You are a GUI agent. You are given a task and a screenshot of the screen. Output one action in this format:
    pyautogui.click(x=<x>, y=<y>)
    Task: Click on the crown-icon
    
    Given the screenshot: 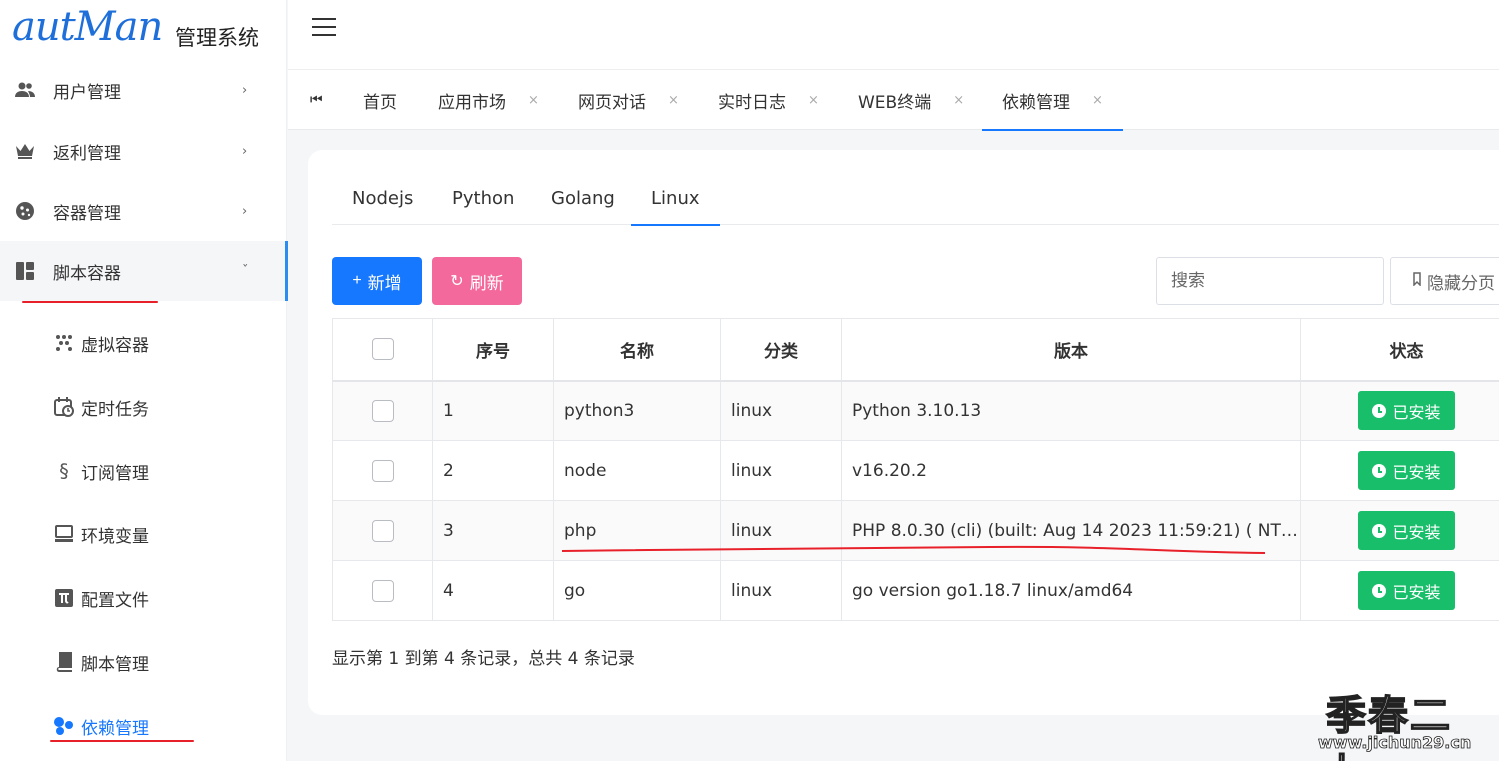 What is the action you would take?
    pyautogui.click(x=25, y=151)
    